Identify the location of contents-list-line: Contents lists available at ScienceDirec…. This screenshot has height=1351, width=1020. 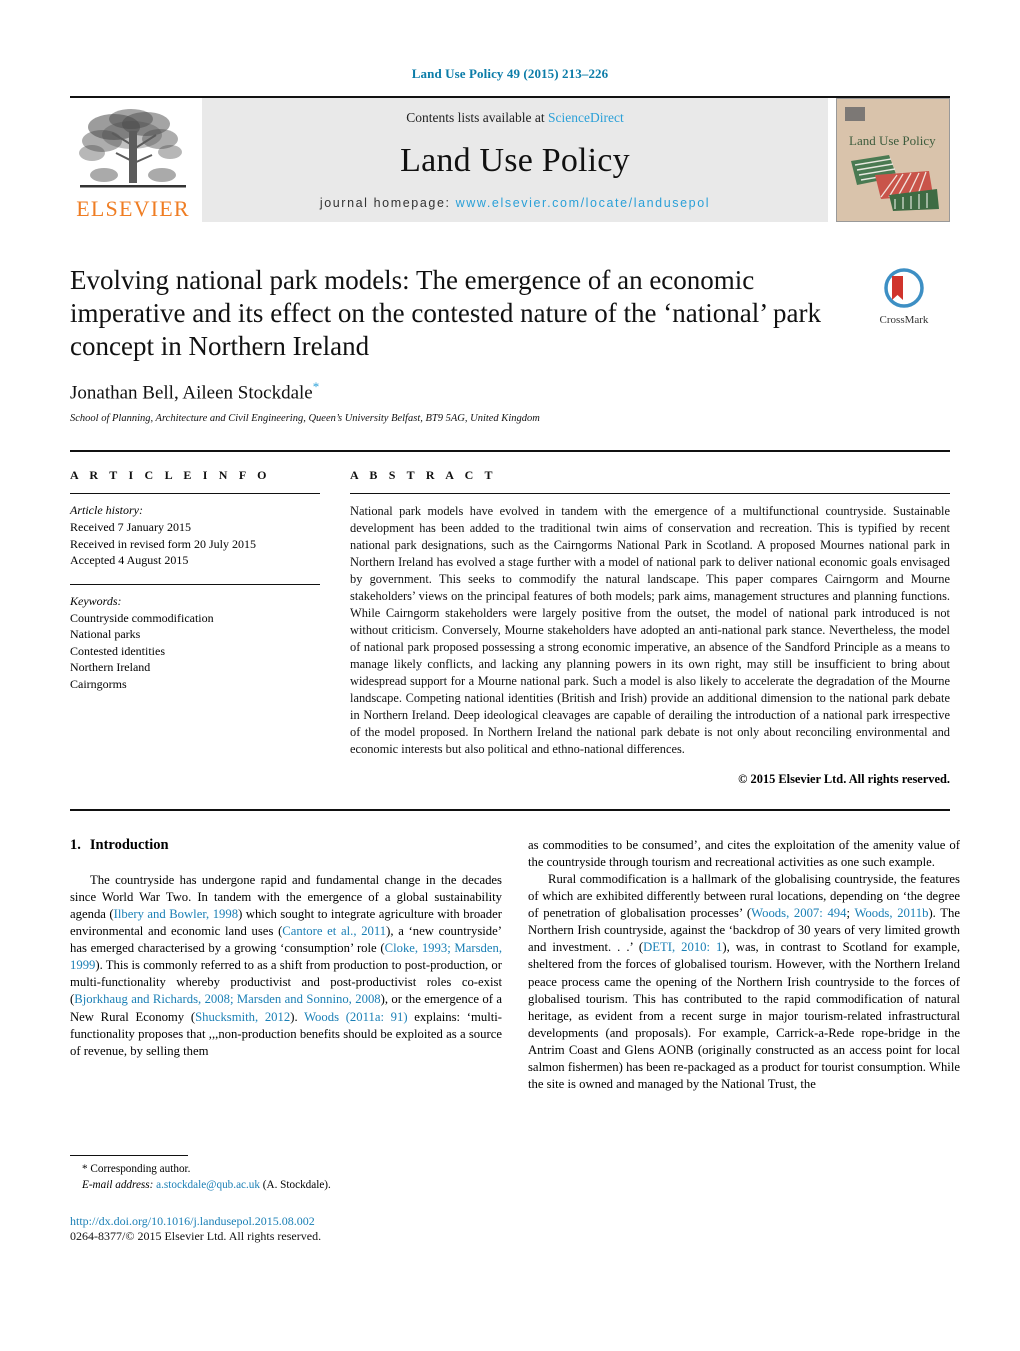
(514, 118).